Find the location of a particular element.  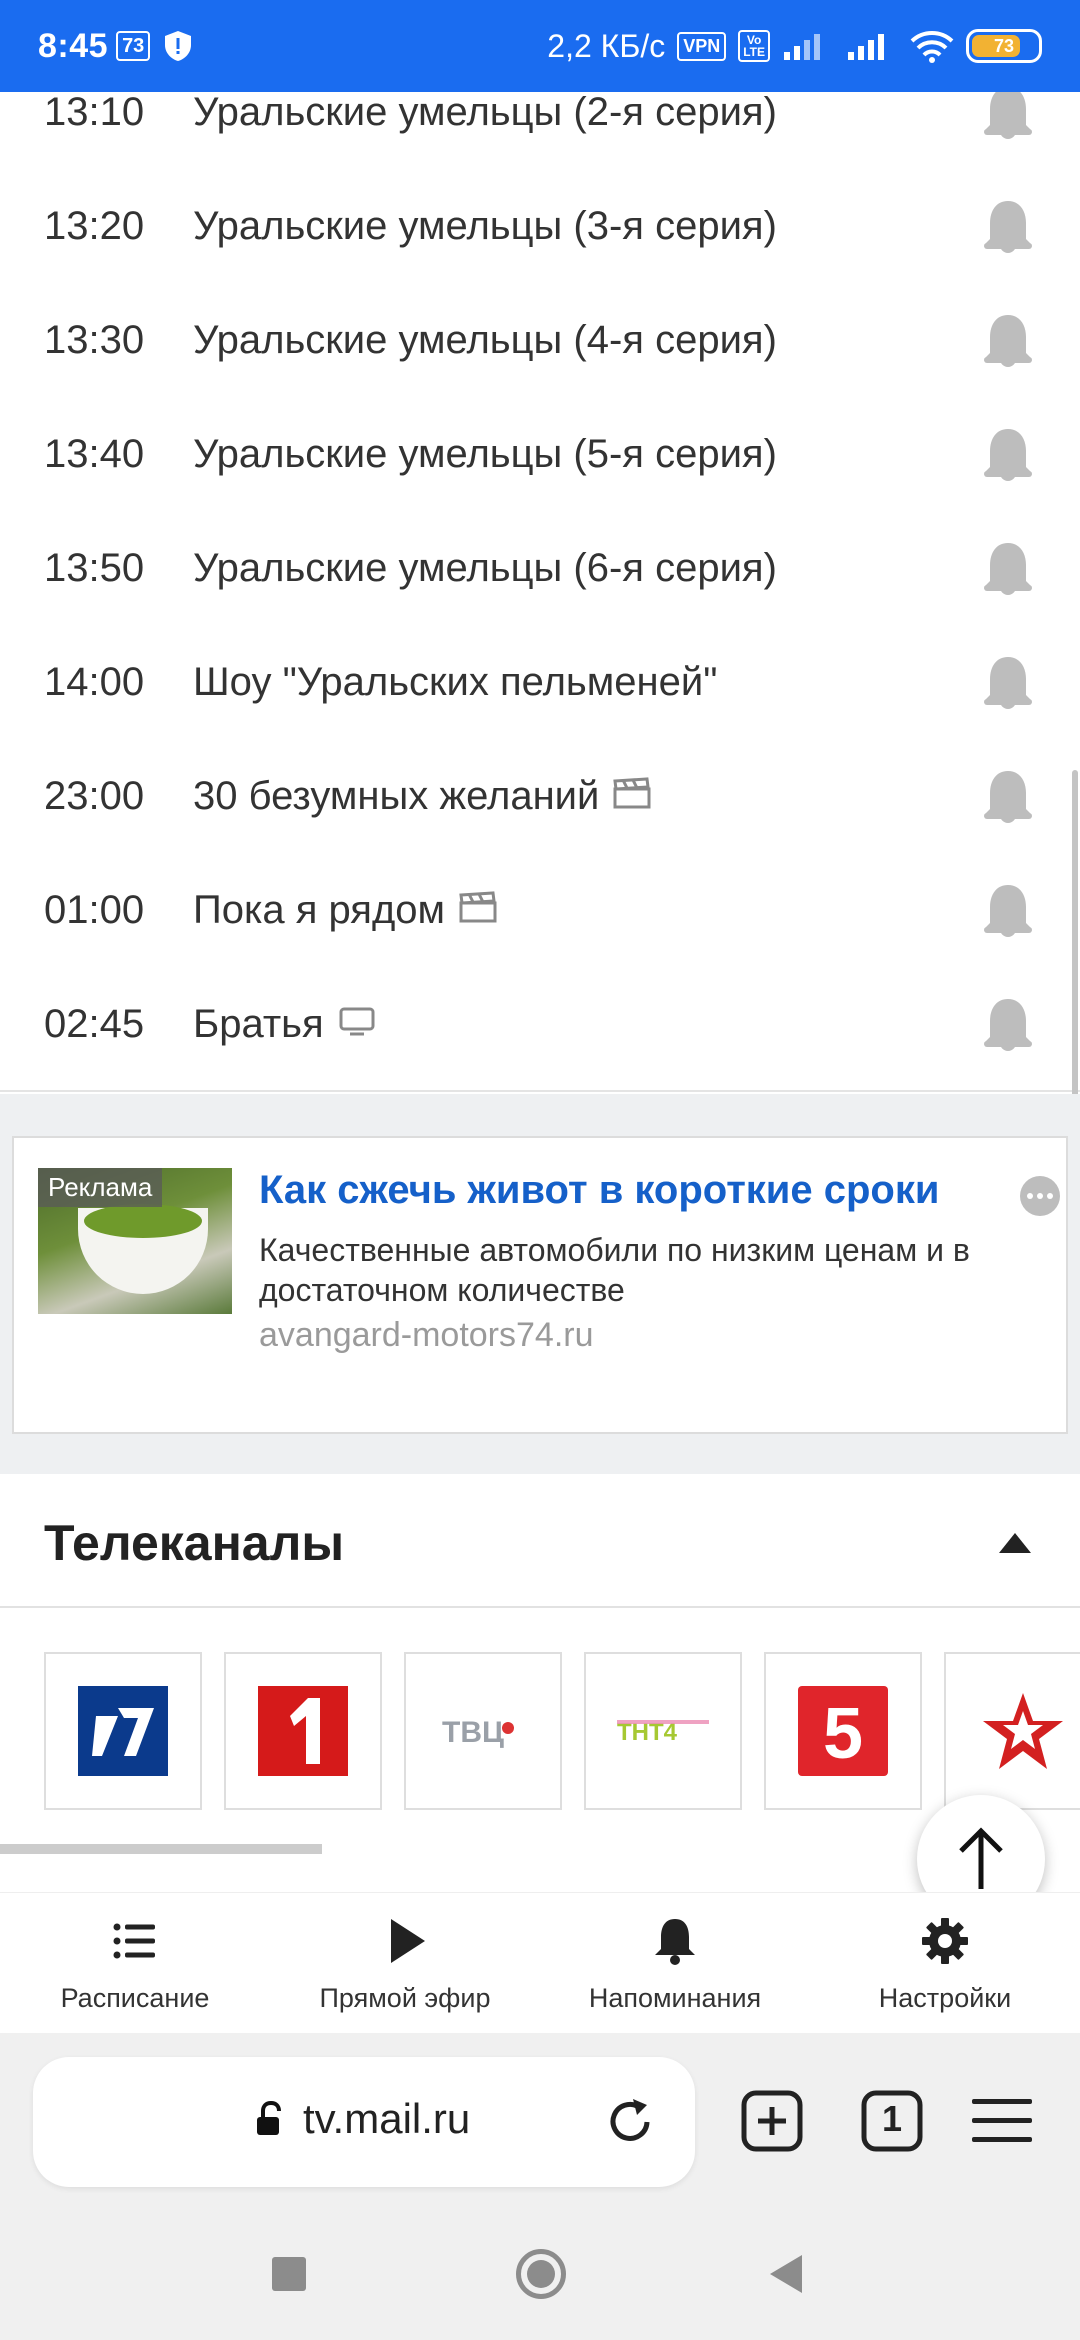

channels-header: Телеканалы is located at coordinates (540, 1541).